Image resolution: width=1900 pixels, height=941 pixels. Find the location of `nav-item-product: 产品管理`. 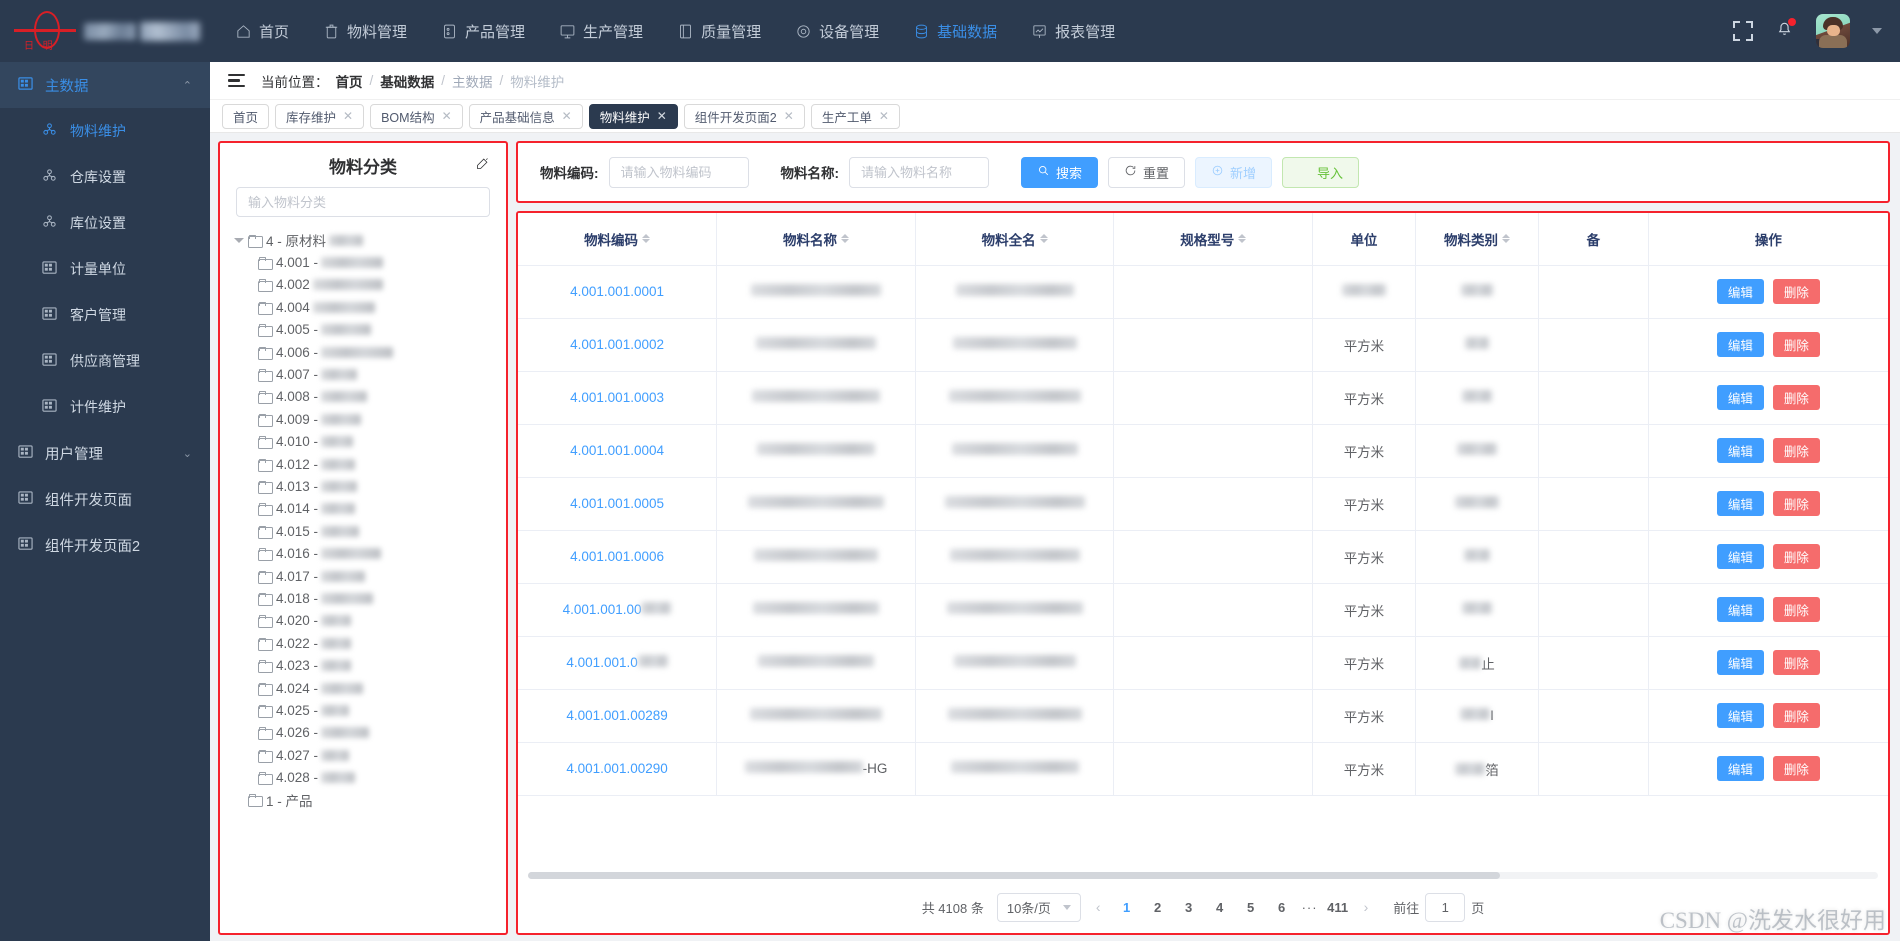

nav-item-product: 产品管理 is located at coordinates (483, 31).